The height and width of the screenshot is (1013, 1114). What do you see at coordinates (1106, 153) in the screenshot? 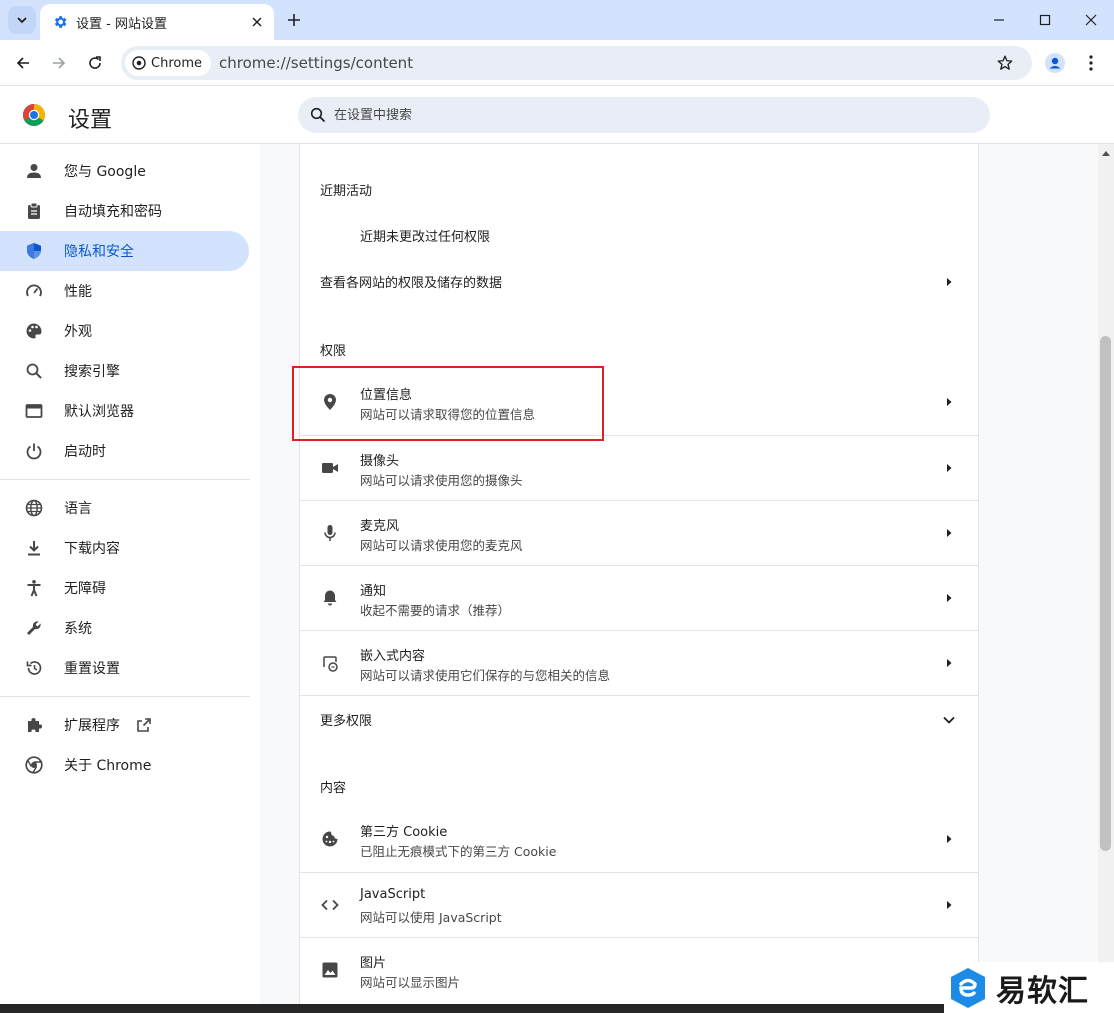
I see `scroll-up-icon` at bounding box center [1106, 153].